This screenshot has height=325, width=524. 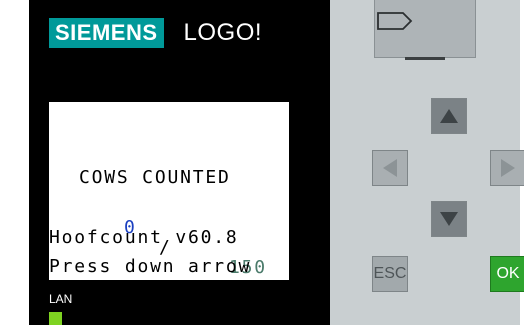 I want to click on arrow-up-icon, so click(x=449, y=116).